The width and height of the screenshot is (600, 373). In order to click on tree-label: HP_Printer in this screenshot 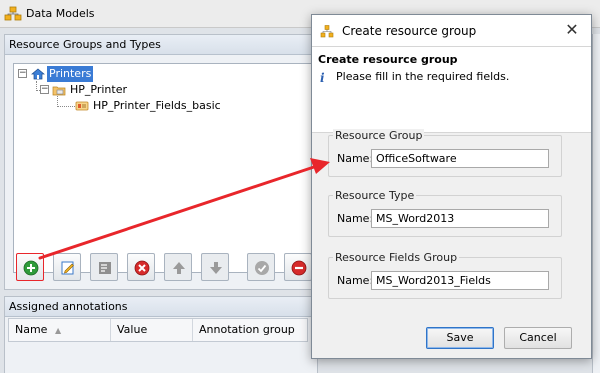, I will do `click(98, 89)`.